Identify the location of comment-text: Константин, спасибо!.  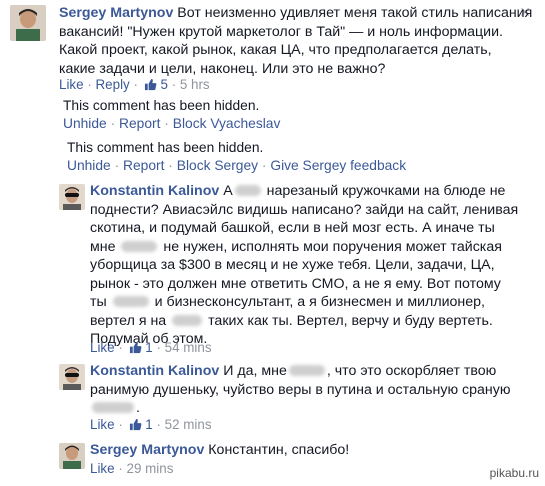
(279, 450).